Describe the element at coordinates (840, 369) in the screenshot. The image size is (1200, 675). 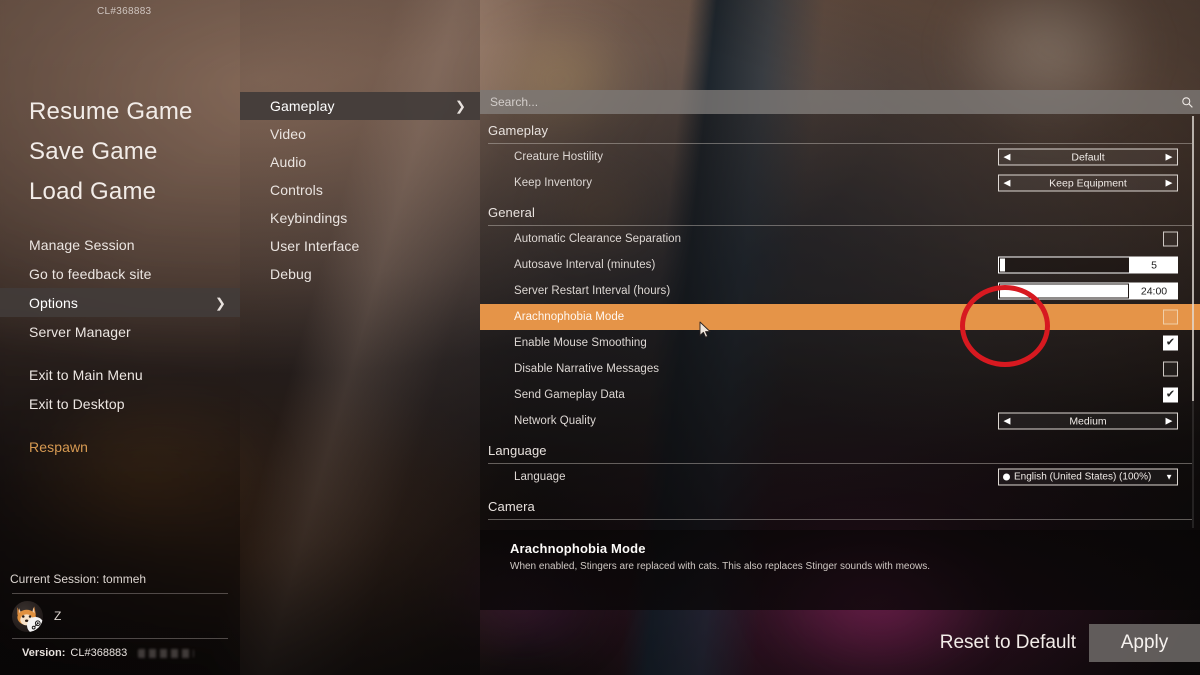
I see `setting-row-disable-narrative-messages: Disable Narrative Messages` at that location.